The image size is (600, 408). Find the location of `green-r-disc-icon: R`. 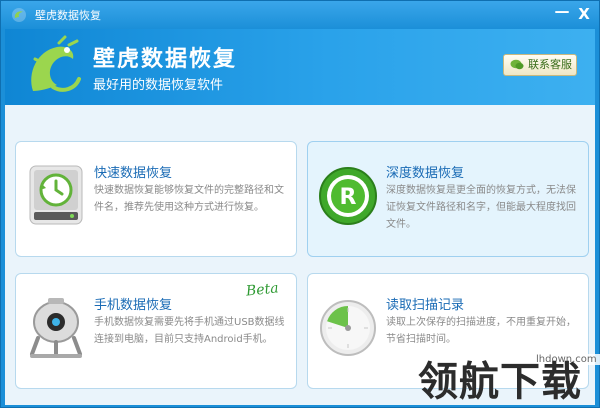

green-r-disc-icon: R is located at coordinates (348, 196).